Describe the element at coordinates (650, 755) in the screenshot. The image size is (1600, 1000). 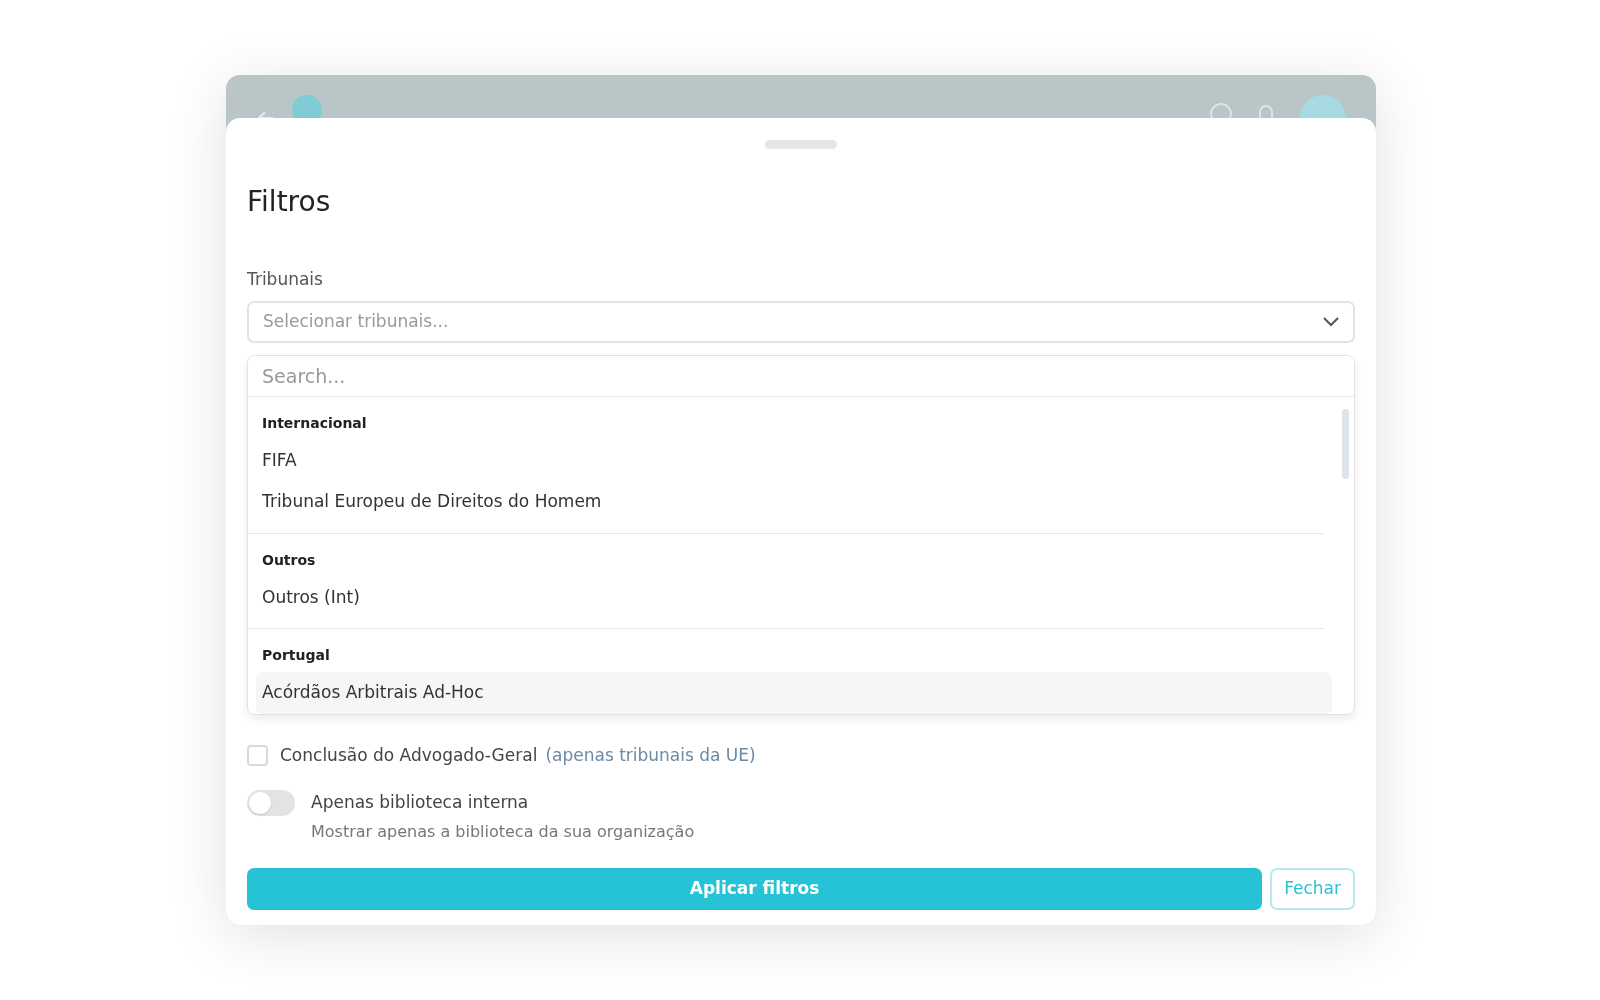
I see `checkbox-note: (apenas tribunais da UE)` at that location.